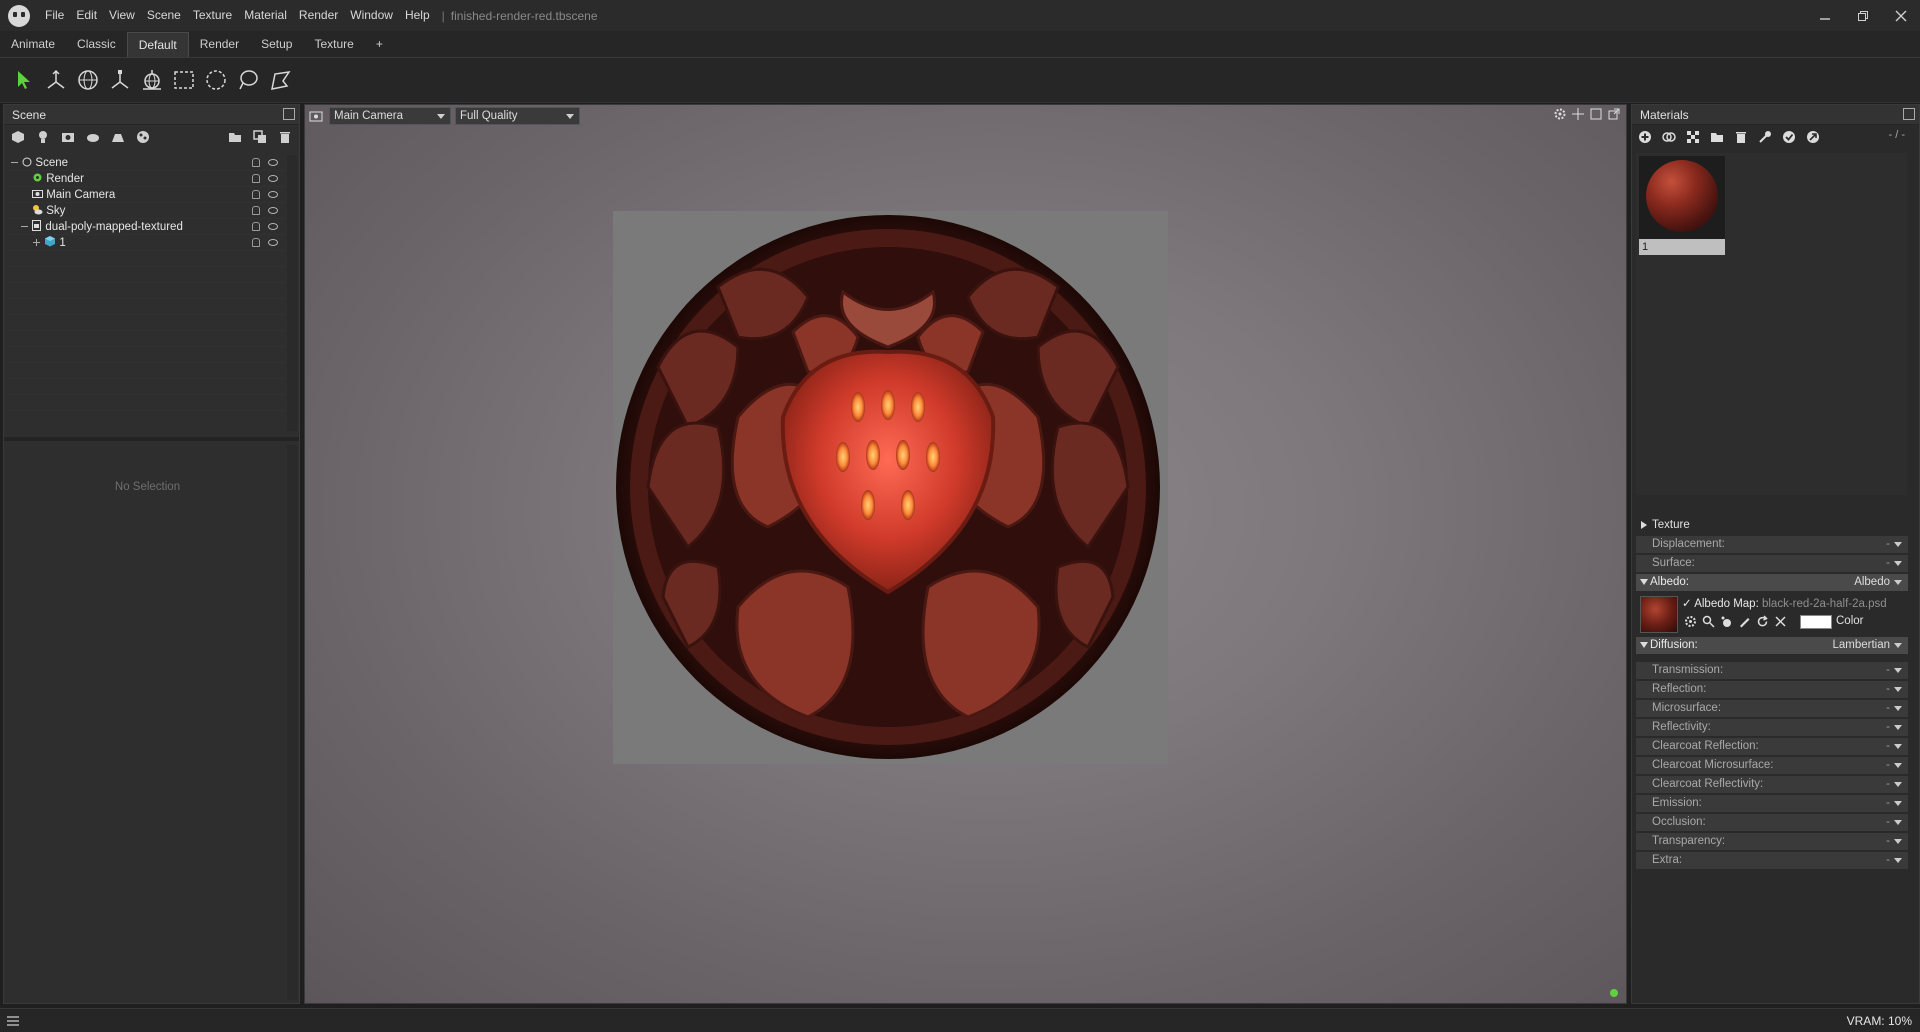  I want to click on menu-texture: Texture, so click(212, 15).